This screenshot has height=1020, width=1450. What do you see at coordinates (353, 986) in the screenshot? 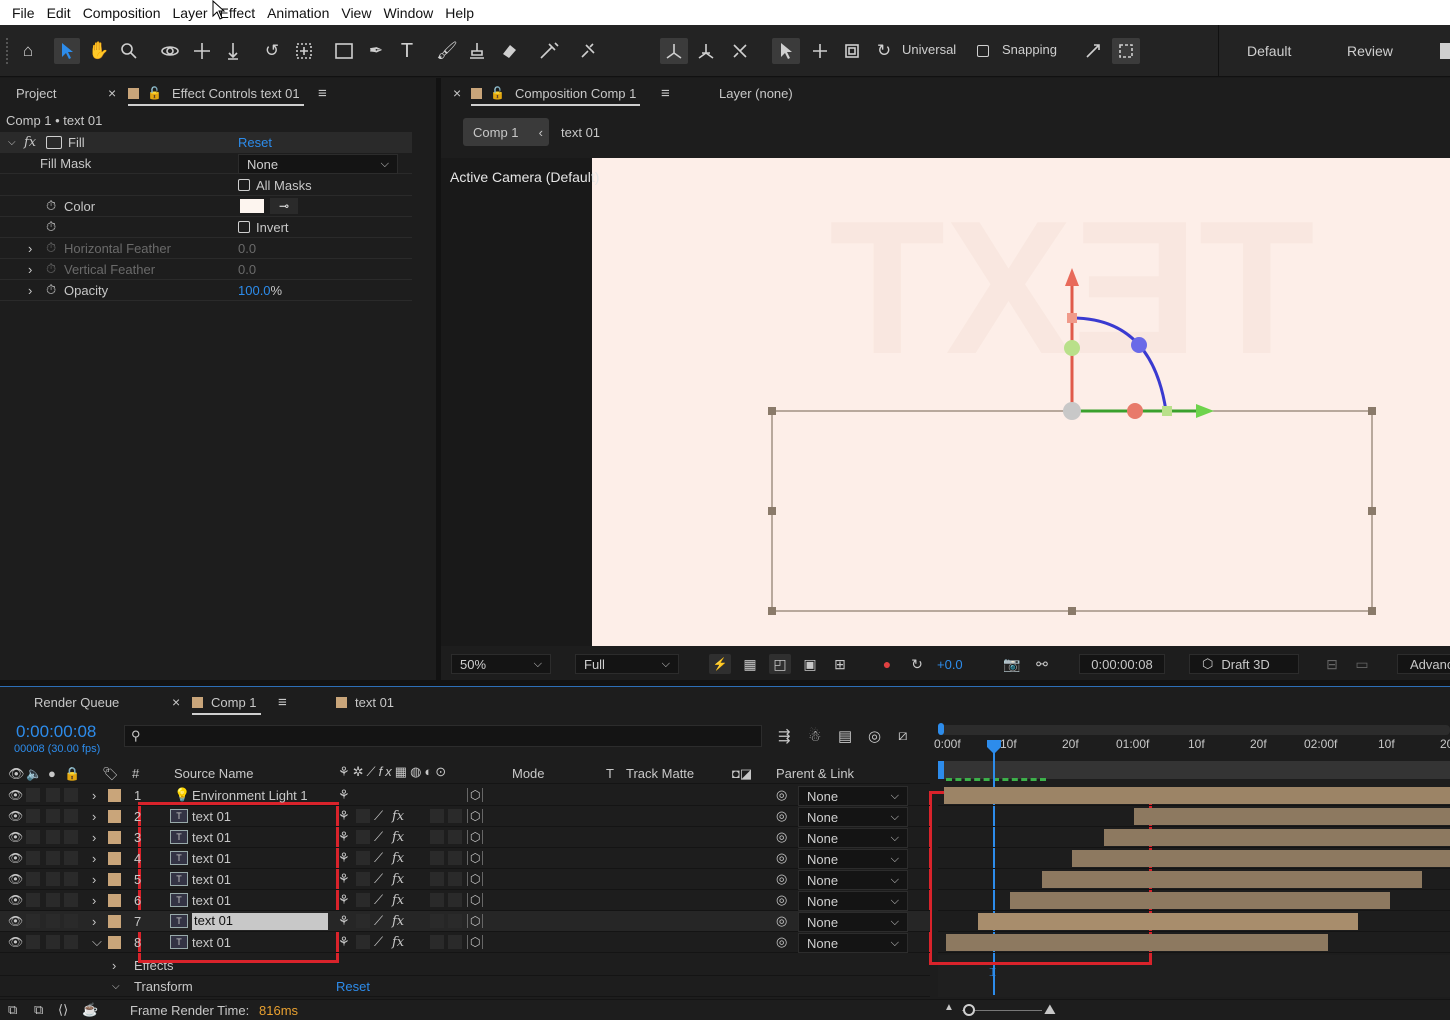
I see `transform-reset-button: Reset` at bounding box center [353, 986].